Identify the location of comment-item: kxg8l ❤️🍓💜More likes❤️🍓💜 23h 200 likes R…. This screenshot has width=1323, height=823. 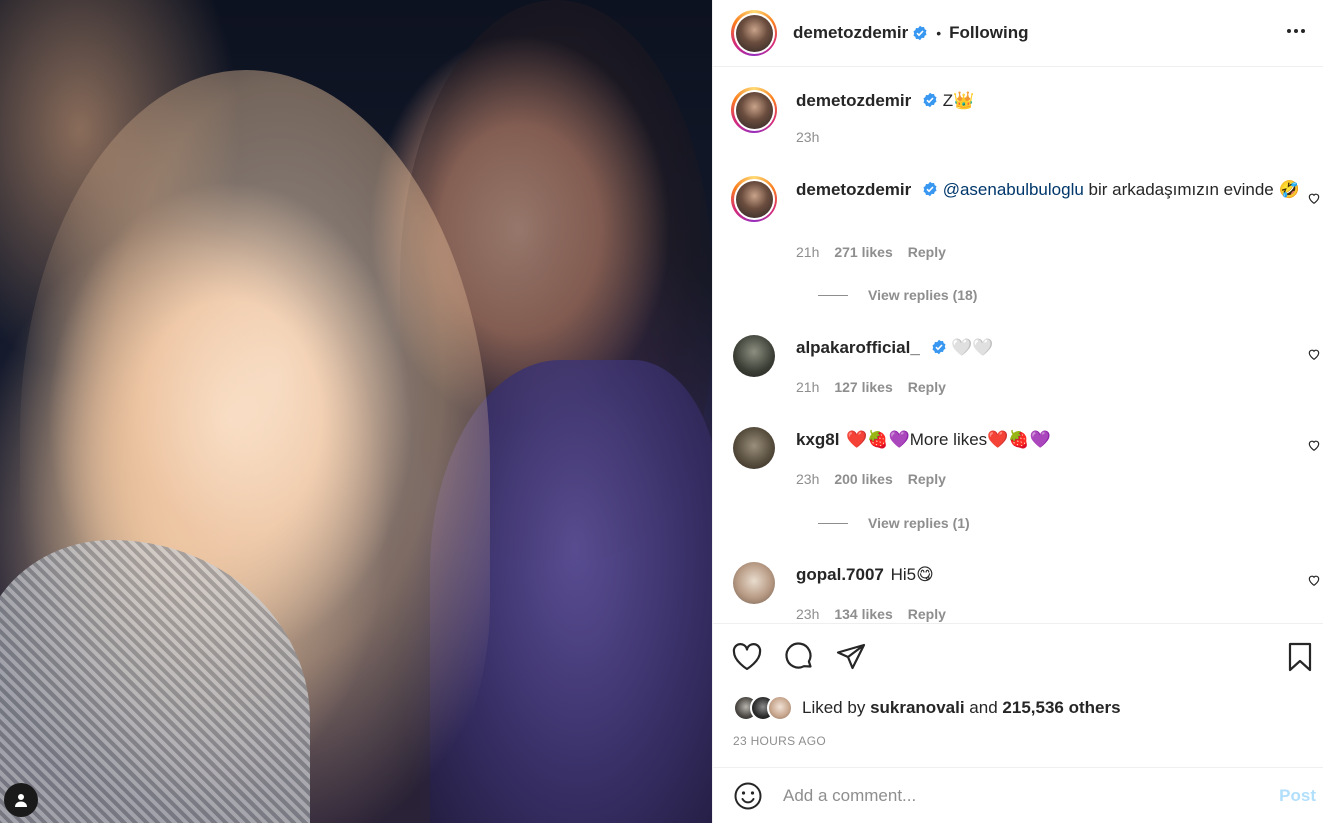
(1026, 482).